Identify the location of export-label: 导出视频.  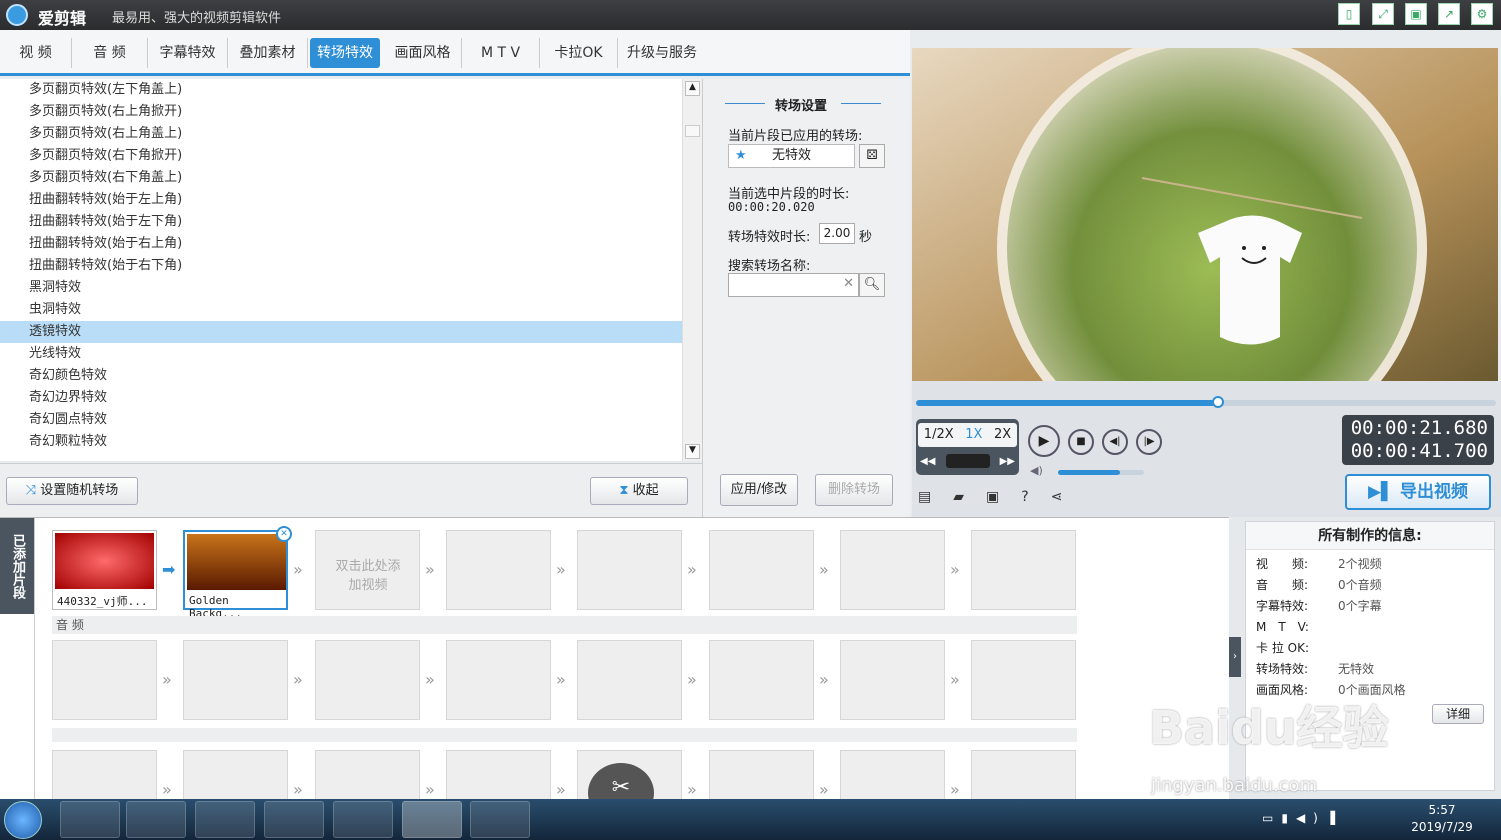
(1434, 492).